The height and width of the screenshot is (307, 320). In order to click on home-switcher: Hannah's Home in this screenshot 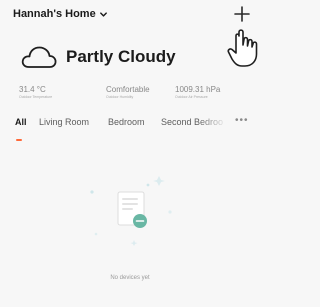, I will do `click(60, 14)`.